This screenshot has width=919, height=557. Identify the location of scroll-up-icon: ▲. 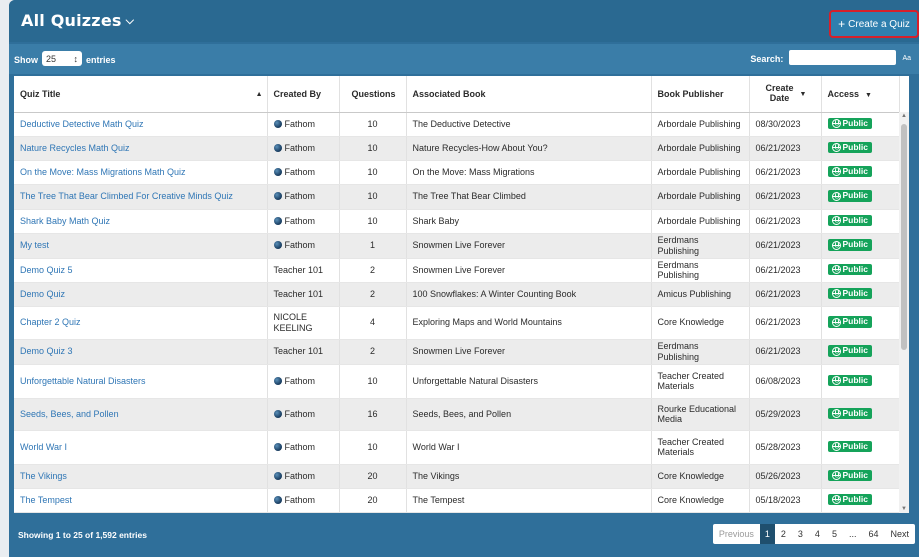
(904, 116).